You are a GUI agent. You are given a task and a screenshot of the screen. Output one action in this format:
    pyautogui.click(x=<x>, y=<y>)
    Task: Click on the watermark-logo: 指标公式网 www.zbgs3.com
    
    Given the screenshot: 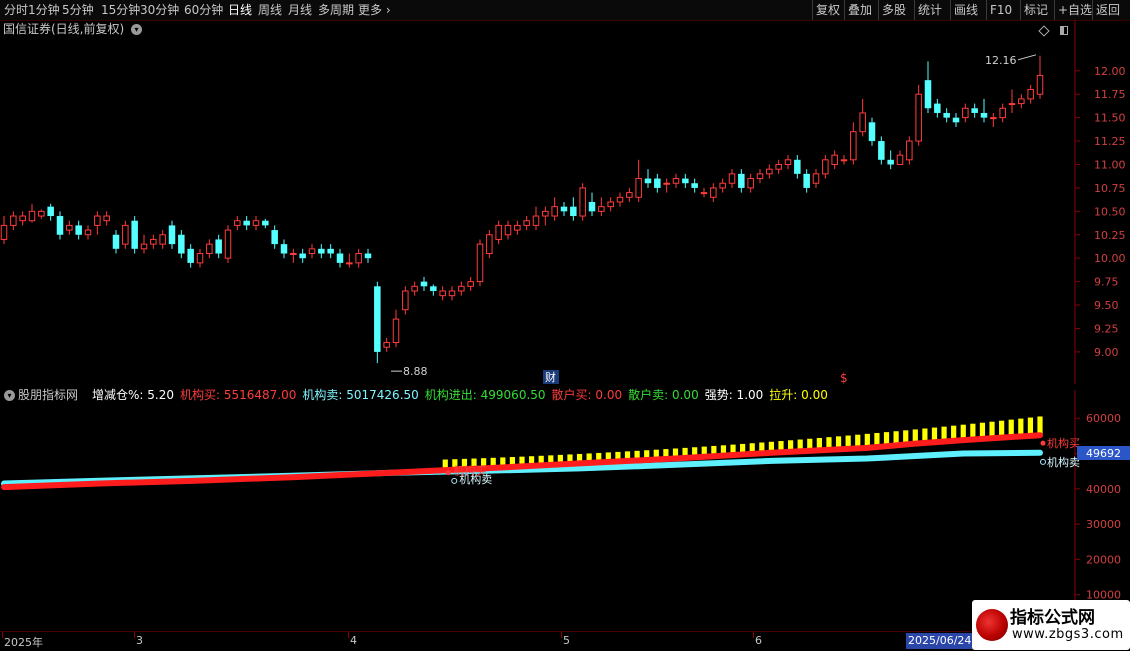 What is the action you would take?
    pyautogui.click(x=1051, y=625)
    